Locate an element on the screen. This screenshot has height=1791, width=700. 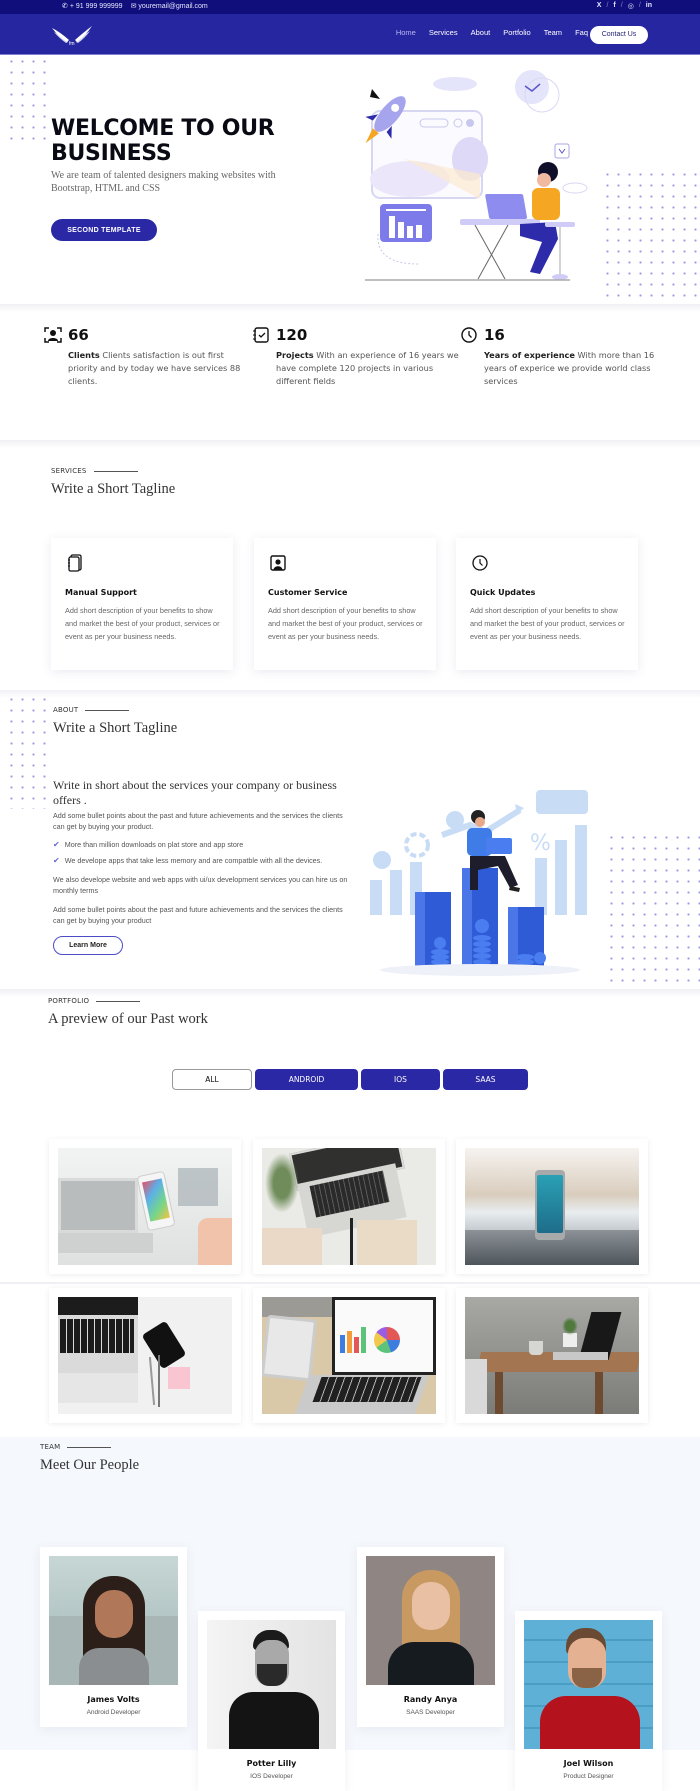
team-eyebrow: TEAM is located at coordinates (76, 1447).